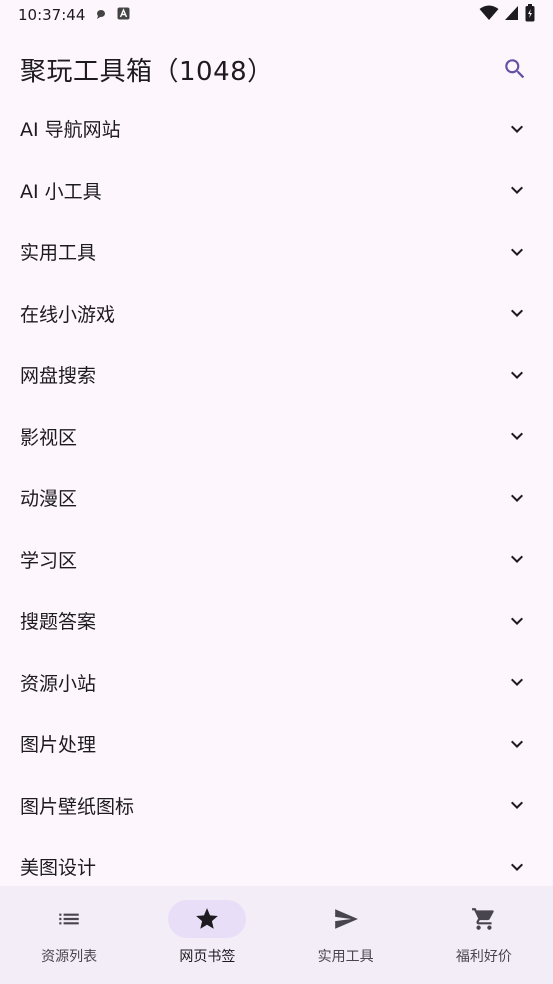  Describe the element at coordinates (58, 376) in the screenshot. I see `category-label: 网盘搜索` at that location.